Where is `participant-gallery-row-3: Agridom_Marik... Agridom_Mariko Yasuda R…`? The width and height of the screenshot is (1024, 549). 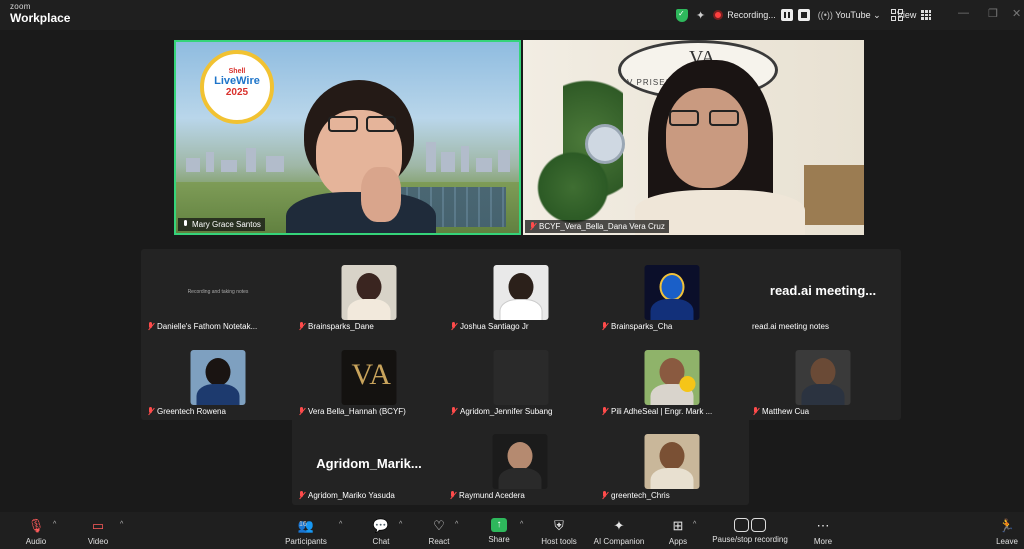 participant-gallery-row-3: Agridom_Marik... Agridom_Mariko Yasuda R… is located at coordinates (520, 462).